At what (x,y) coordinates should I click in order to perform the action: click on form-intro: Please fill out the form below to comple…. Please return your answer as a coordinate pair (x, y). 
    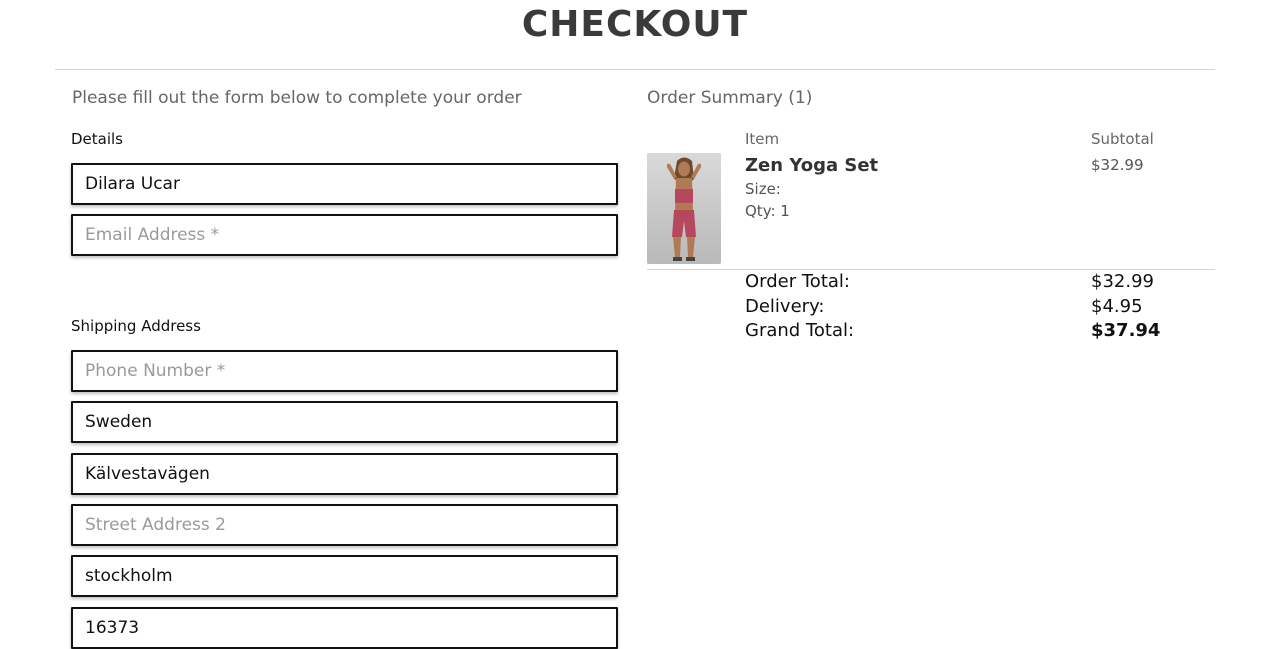
    Looking at the image, I should click on (297, 98).